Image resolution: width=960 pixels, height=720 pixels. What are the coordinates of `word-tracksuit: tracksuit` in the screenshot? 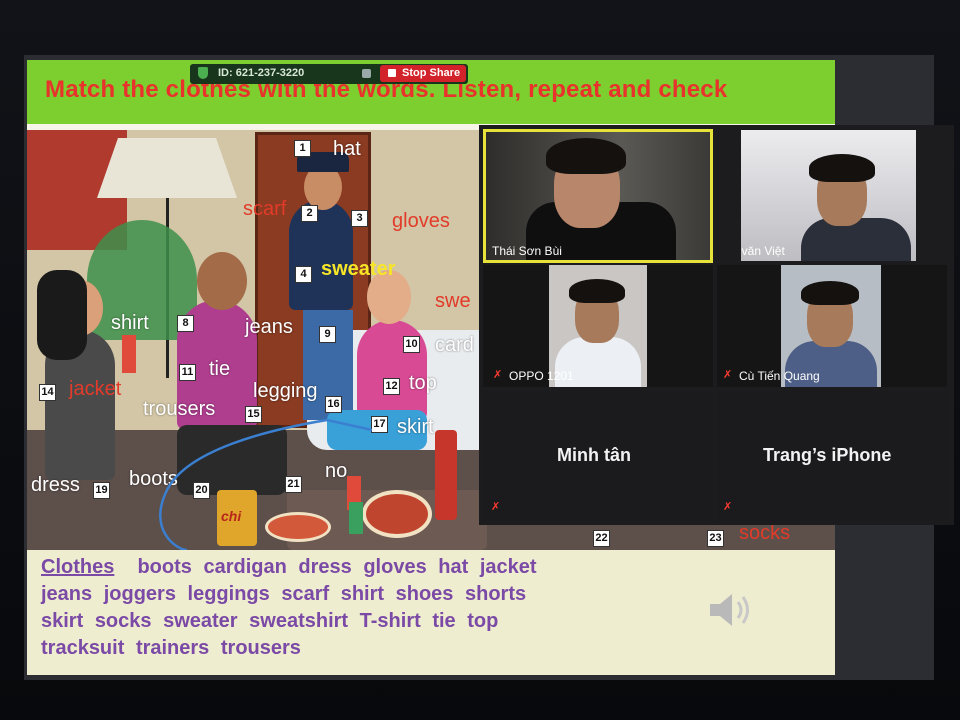 It's located at (83, 648).